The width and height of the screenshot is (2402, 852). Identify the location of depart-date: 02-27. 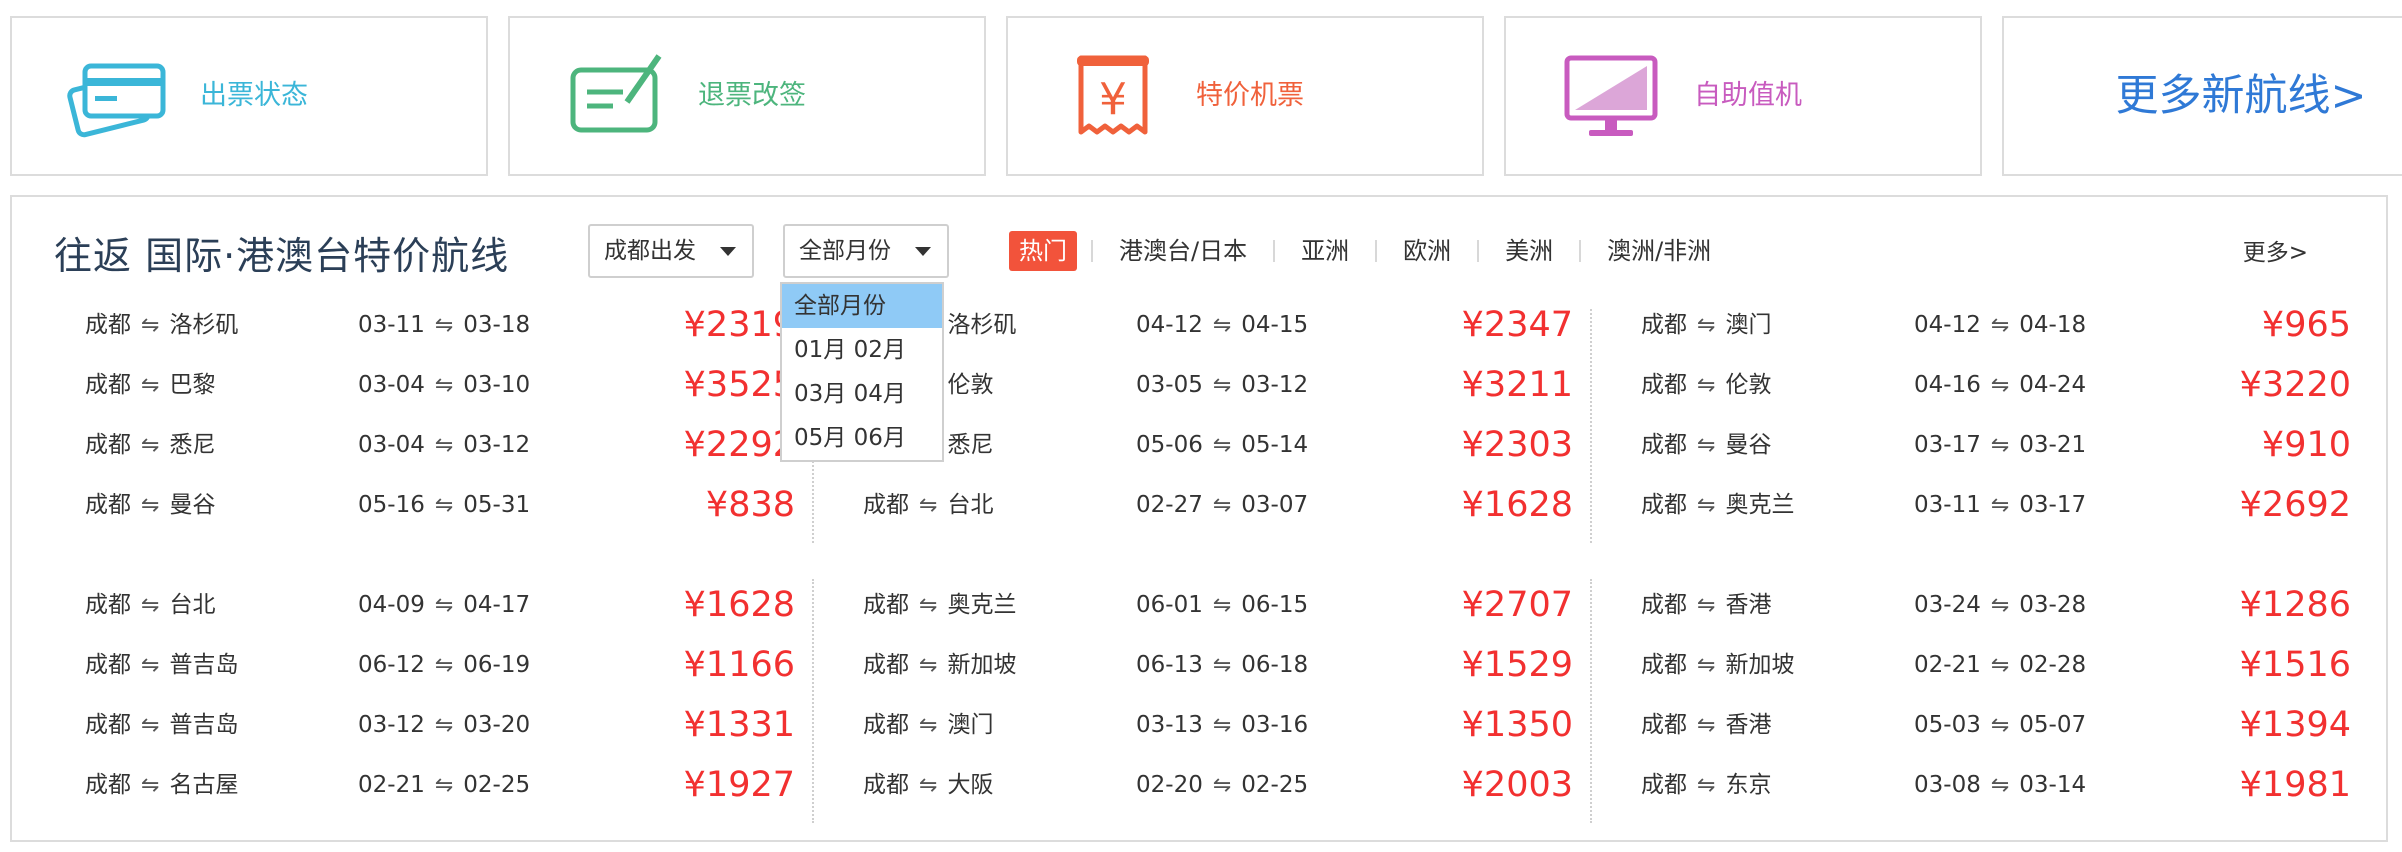
(1169, 505).